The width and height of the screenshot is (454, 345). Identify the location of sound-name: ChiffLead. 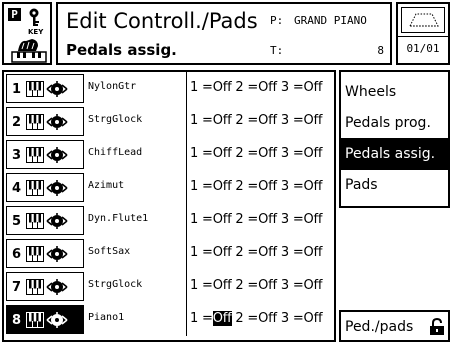
(115, 152).